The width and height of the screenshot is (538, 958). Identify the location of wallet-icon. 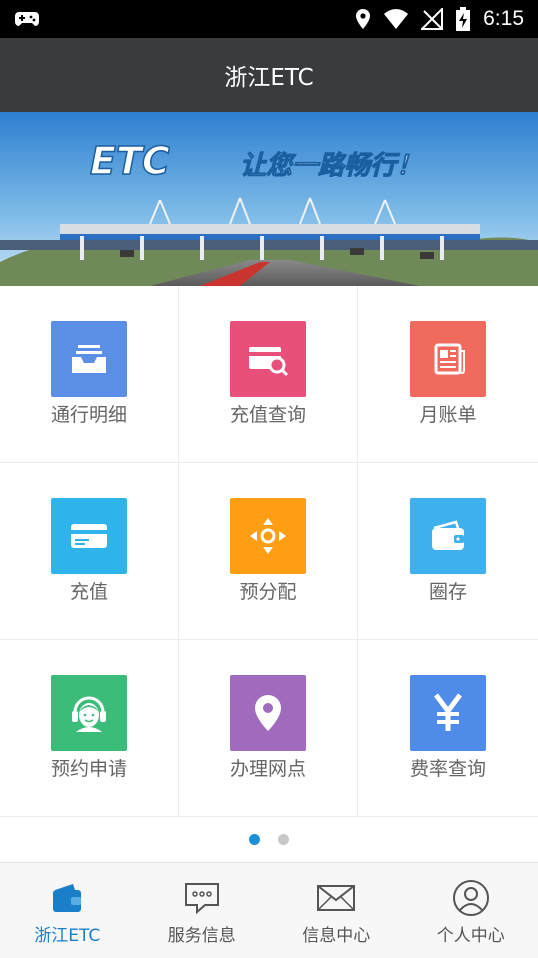
(448, 536).